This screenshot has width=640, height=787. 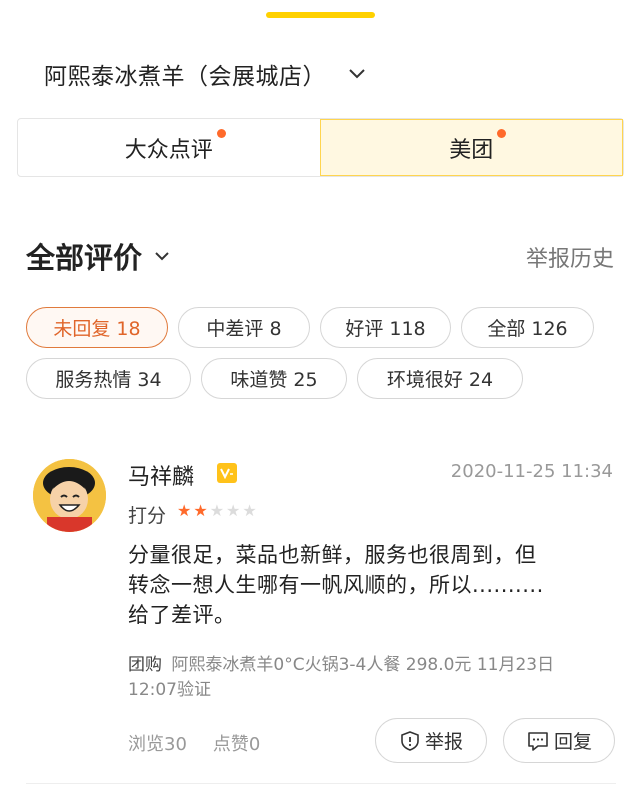 I want to click on filter-chip-taste: 味道赞 25, so click(x=274, y=378).